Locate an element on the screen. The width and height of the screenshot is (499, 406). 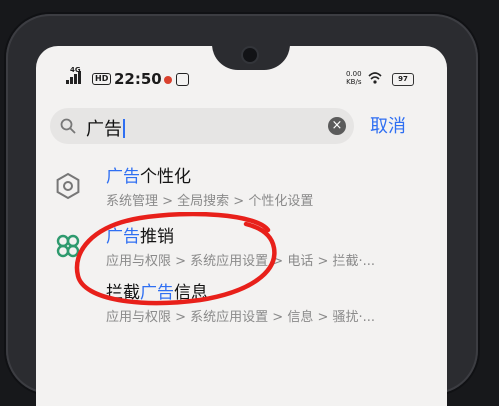
result-path: 系统管理 > 全局搜索 > 个性化设置 is located at coordinates (210, 201).